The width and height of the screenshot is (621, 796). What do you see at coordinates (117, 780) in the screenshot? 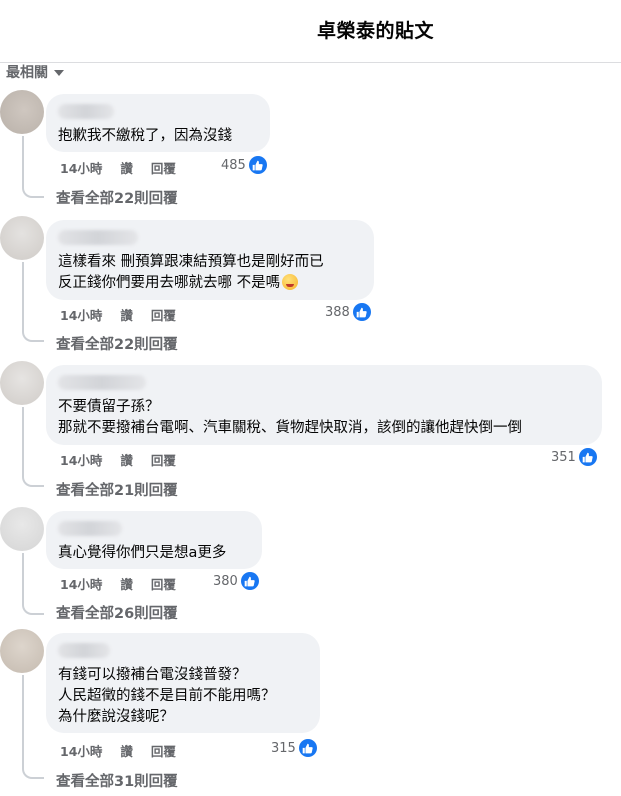
I see `view-replies-link: 查看全部31則回覆` at bounding box center [117, 780].